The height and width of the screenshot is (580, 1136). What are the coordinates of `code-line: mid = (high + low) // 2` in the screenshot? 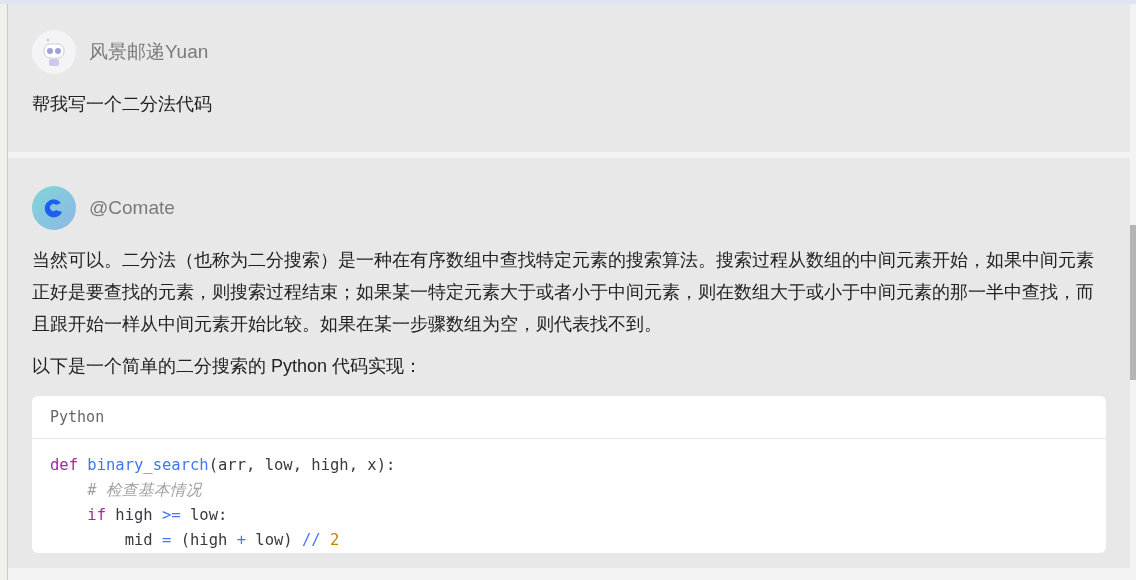 It's located at (232, 540).